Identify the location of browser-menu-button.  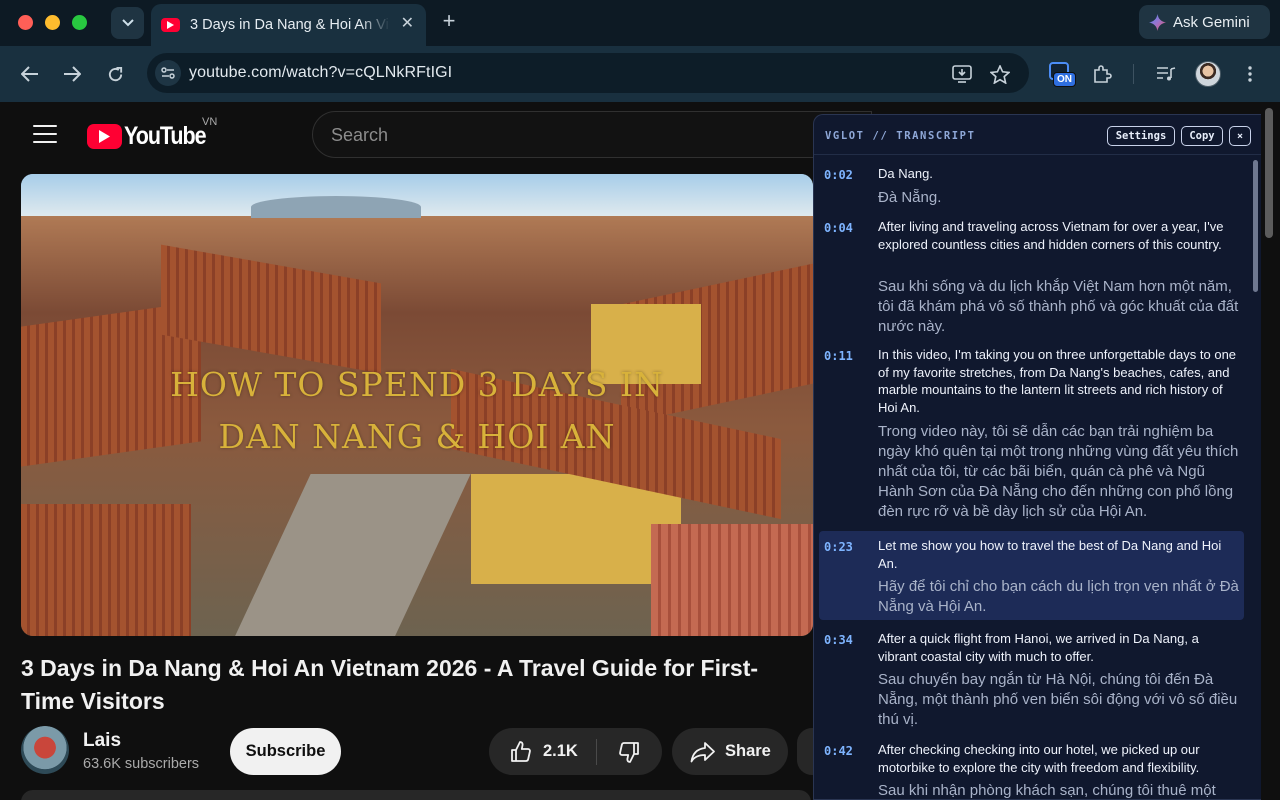
(1250, 74).